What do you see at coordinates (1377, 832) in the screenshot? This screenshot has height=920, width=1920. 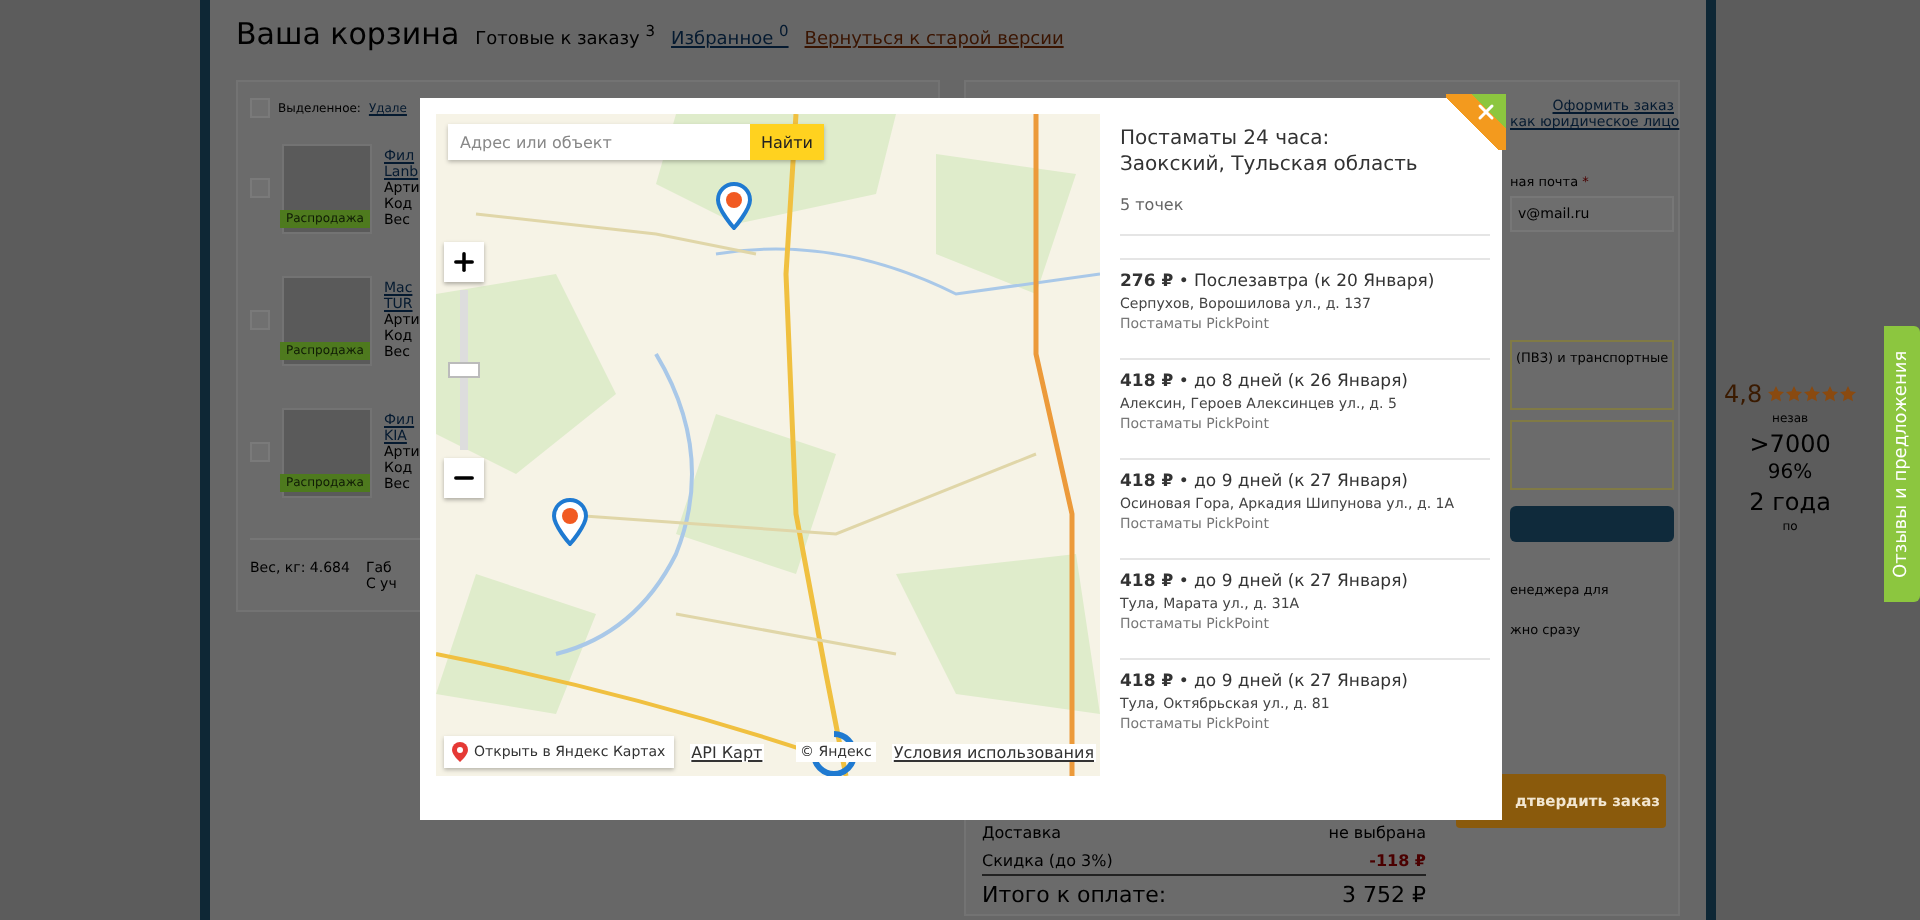 I see `summary-value: не выбрана` at bounding box center [1377, 832].